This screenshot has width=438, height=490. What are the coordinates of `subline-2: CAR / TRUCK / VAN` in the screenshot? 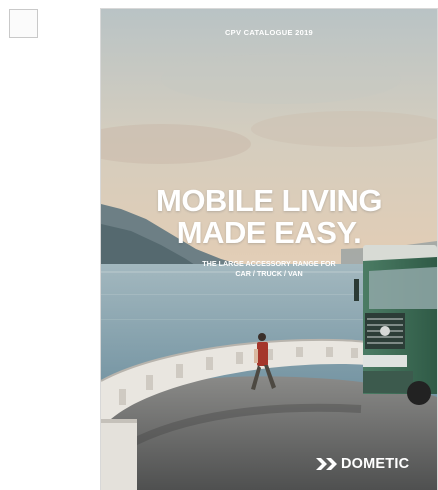 It's located at (269, 273).